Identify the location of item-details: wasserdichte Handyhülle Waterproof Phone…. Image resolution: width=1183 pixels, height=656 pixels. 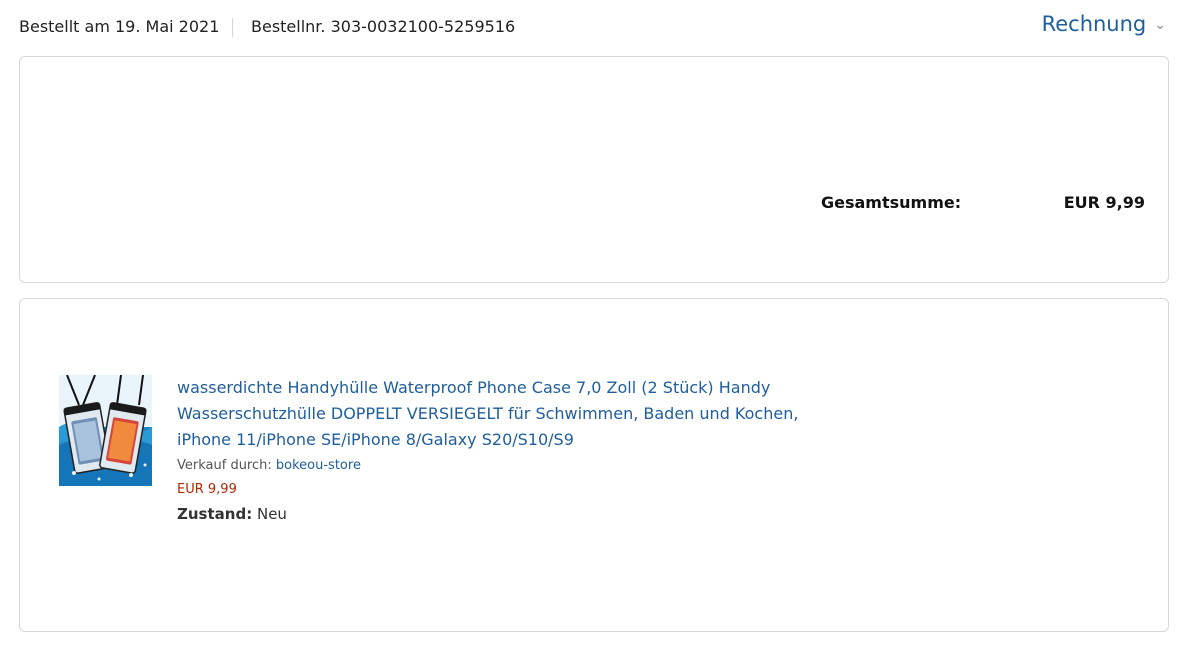
(497, 450).